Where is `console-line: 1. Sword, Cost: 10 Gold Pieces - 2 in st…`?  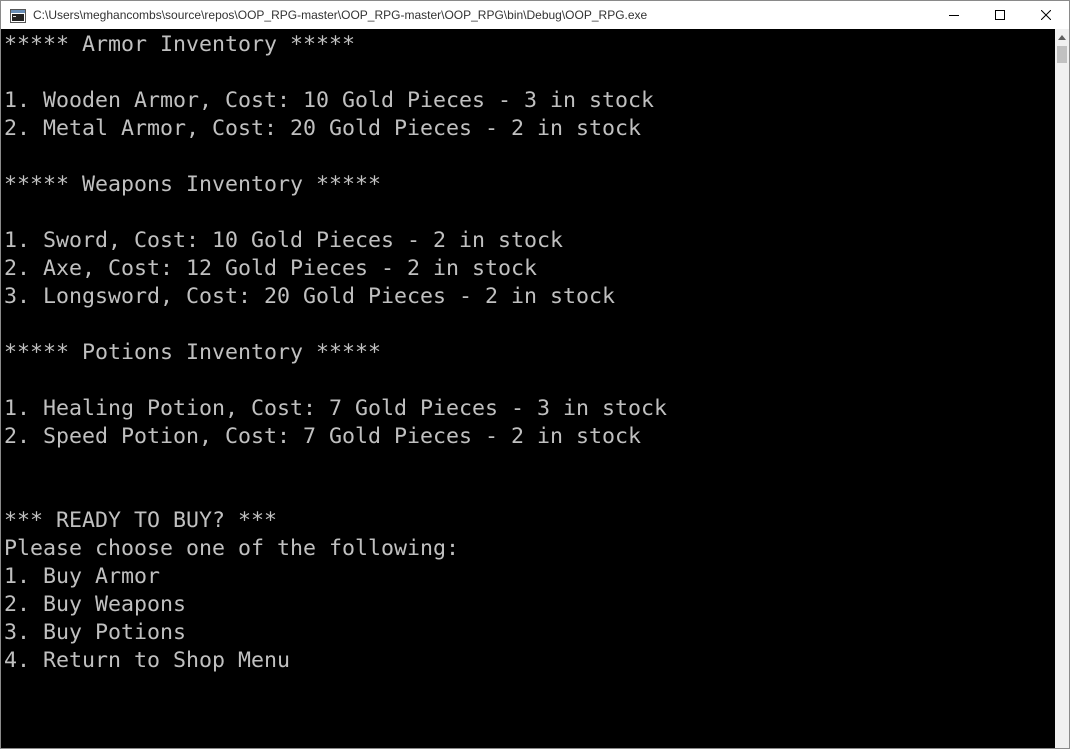 console-line: 1. Sword, Cost: 10 Gold Pieces - 2 in st… is located at coordinates (284, 240).